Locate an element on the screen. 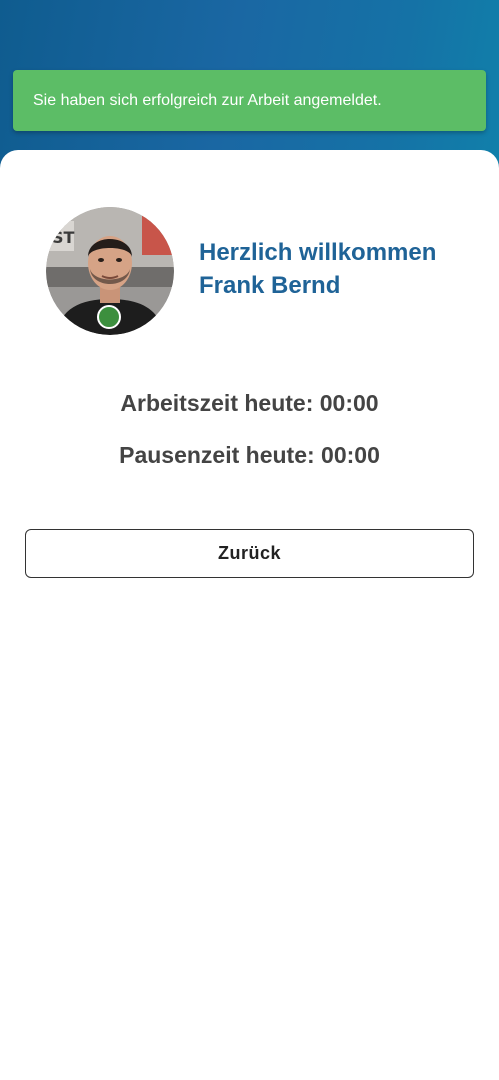 Image resolution: width=499 pixels, height=1080 pixels. pause-time-today: Pausenzeit heute: 00:00 is located at coordinates (249, 455).